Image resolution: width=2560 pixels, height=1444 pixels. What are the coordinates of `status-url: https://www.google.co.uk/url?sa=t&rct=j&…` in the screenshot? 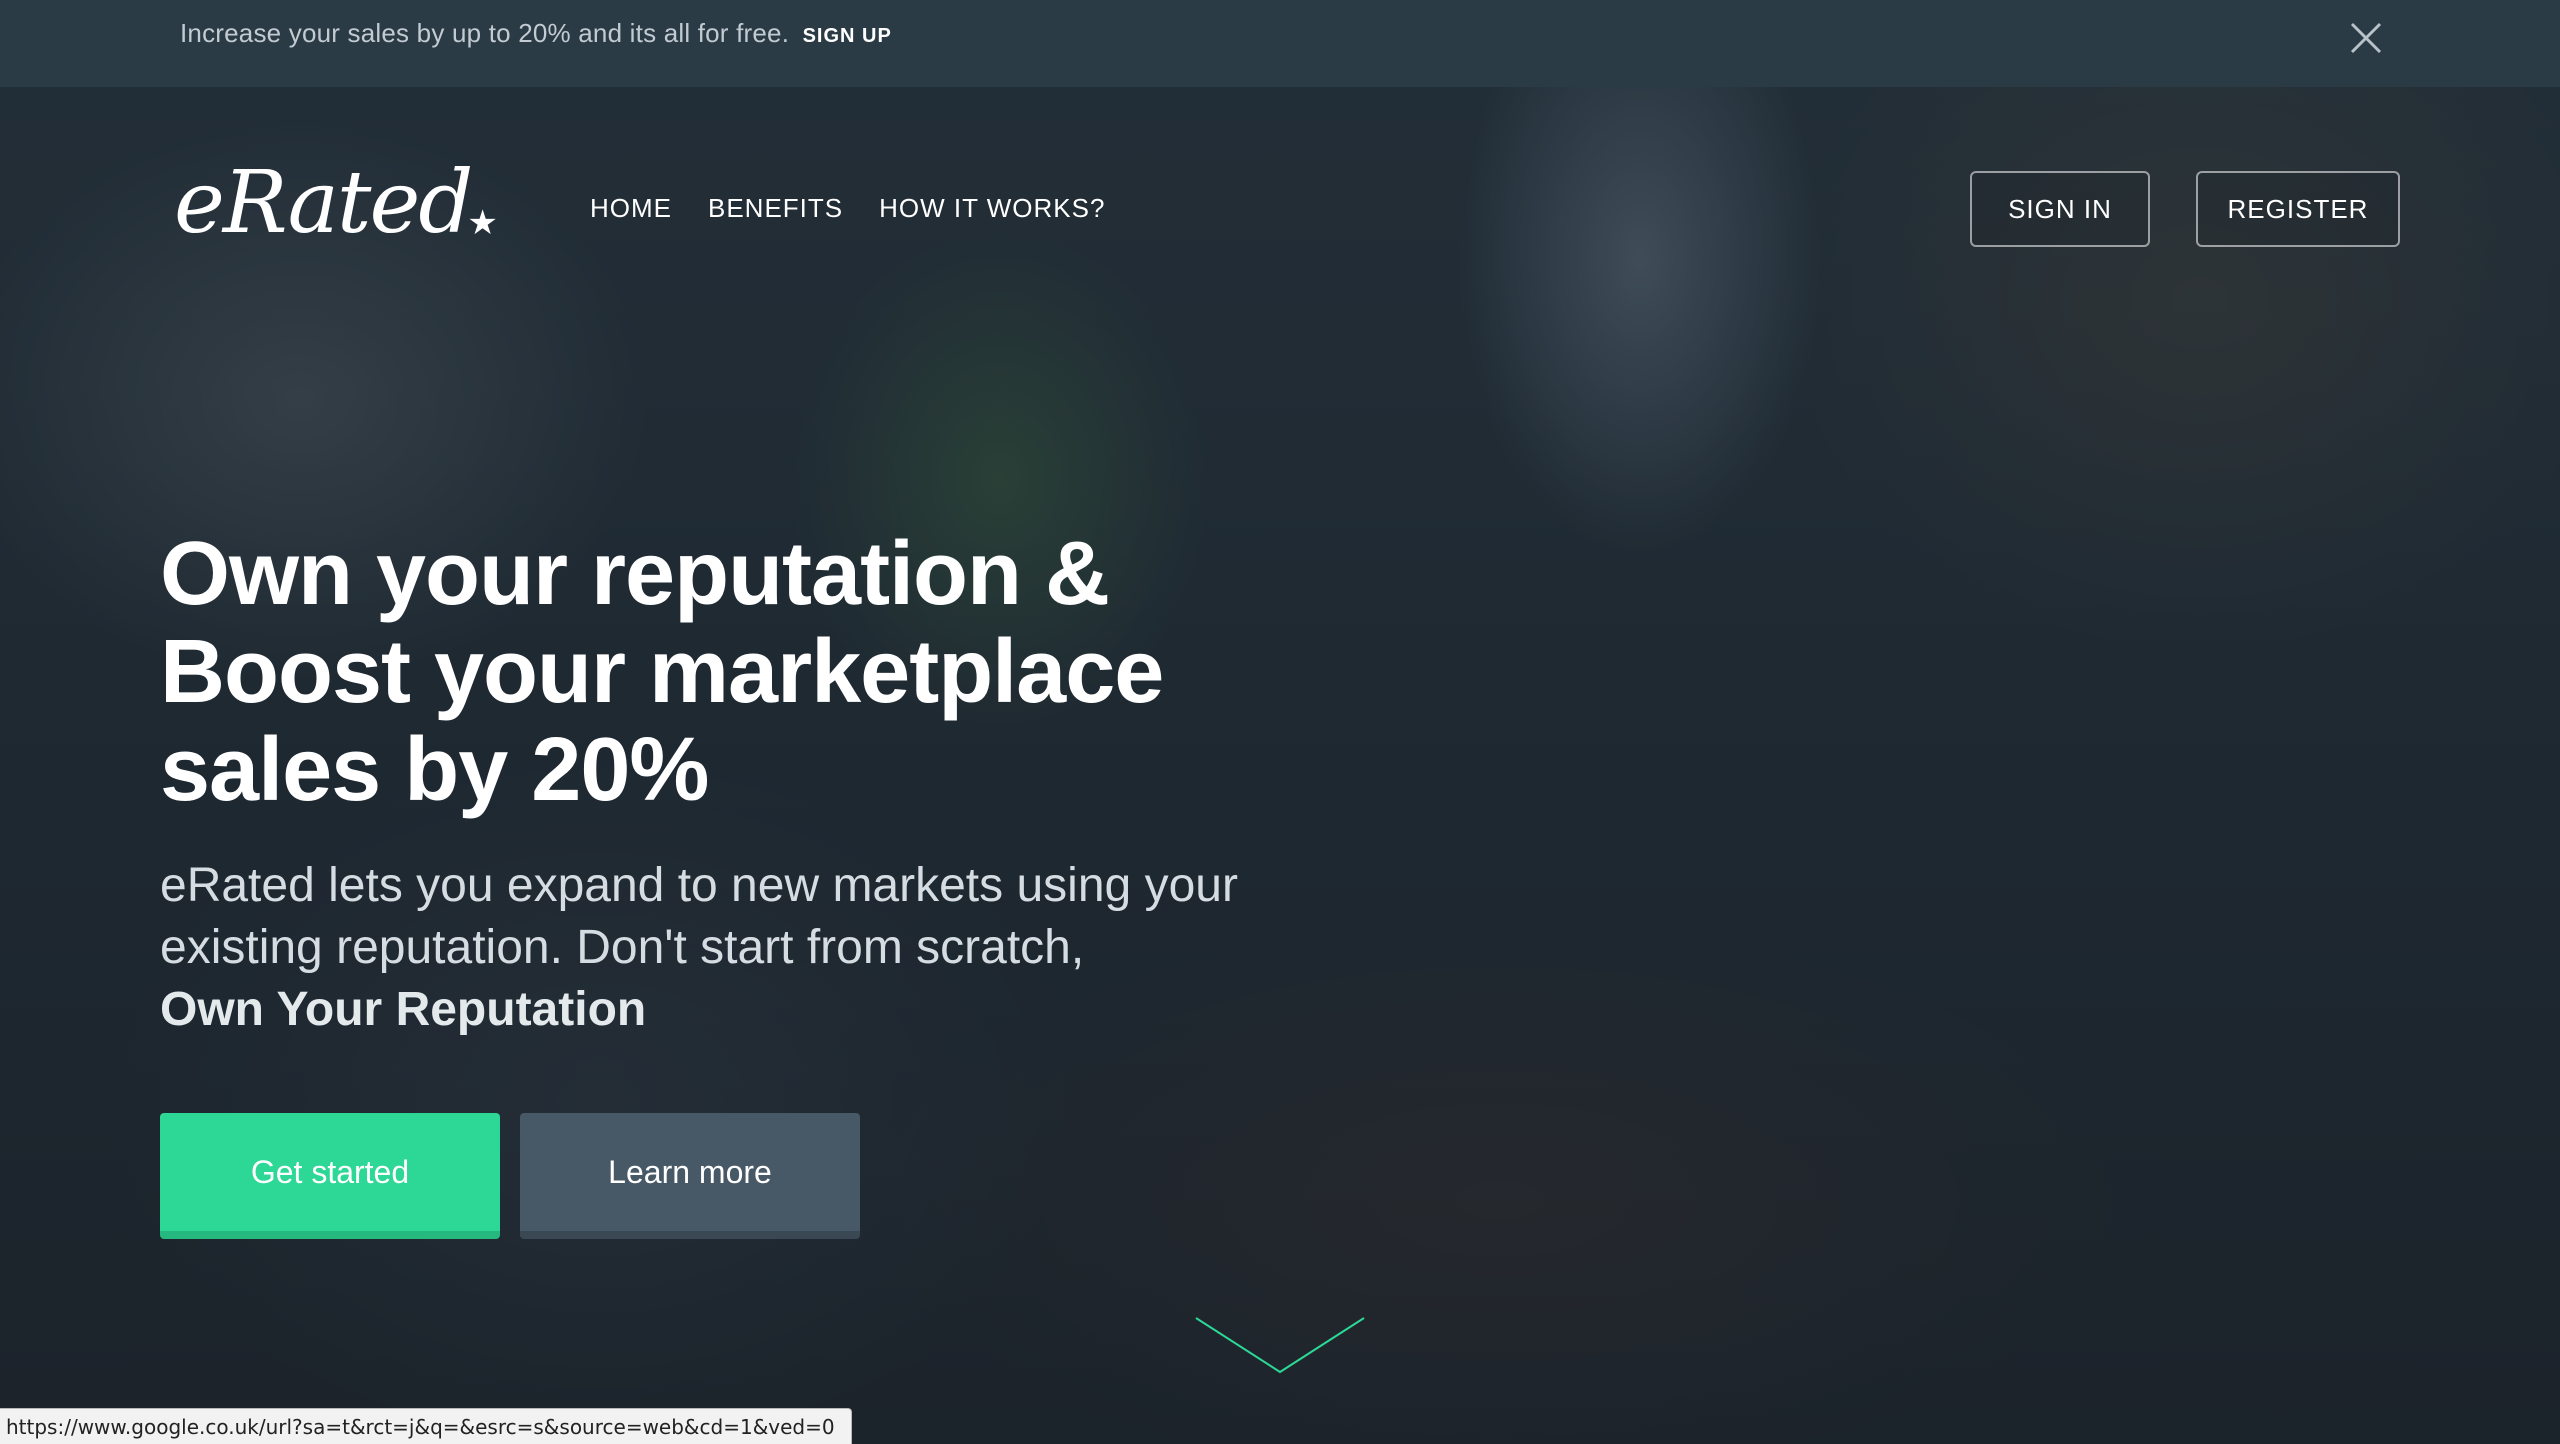 It's located at (420, 1427).